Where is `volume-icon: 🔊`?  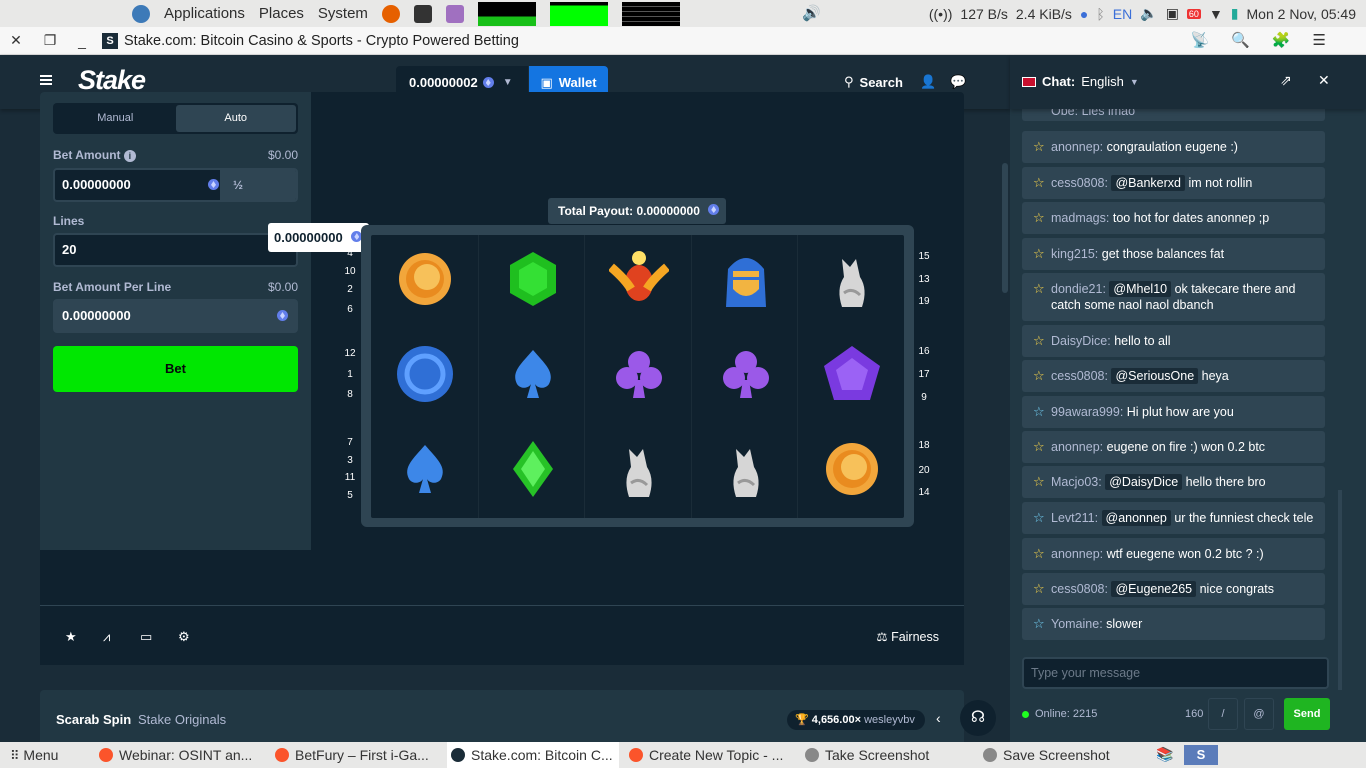
volume-icon: 🔊 is located at coordinates (811, 13).